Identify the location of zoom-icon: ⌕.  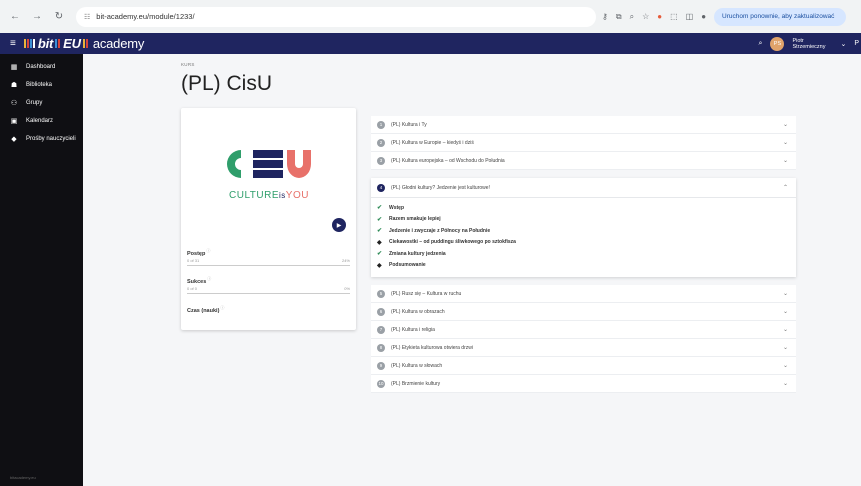
(632, 17).